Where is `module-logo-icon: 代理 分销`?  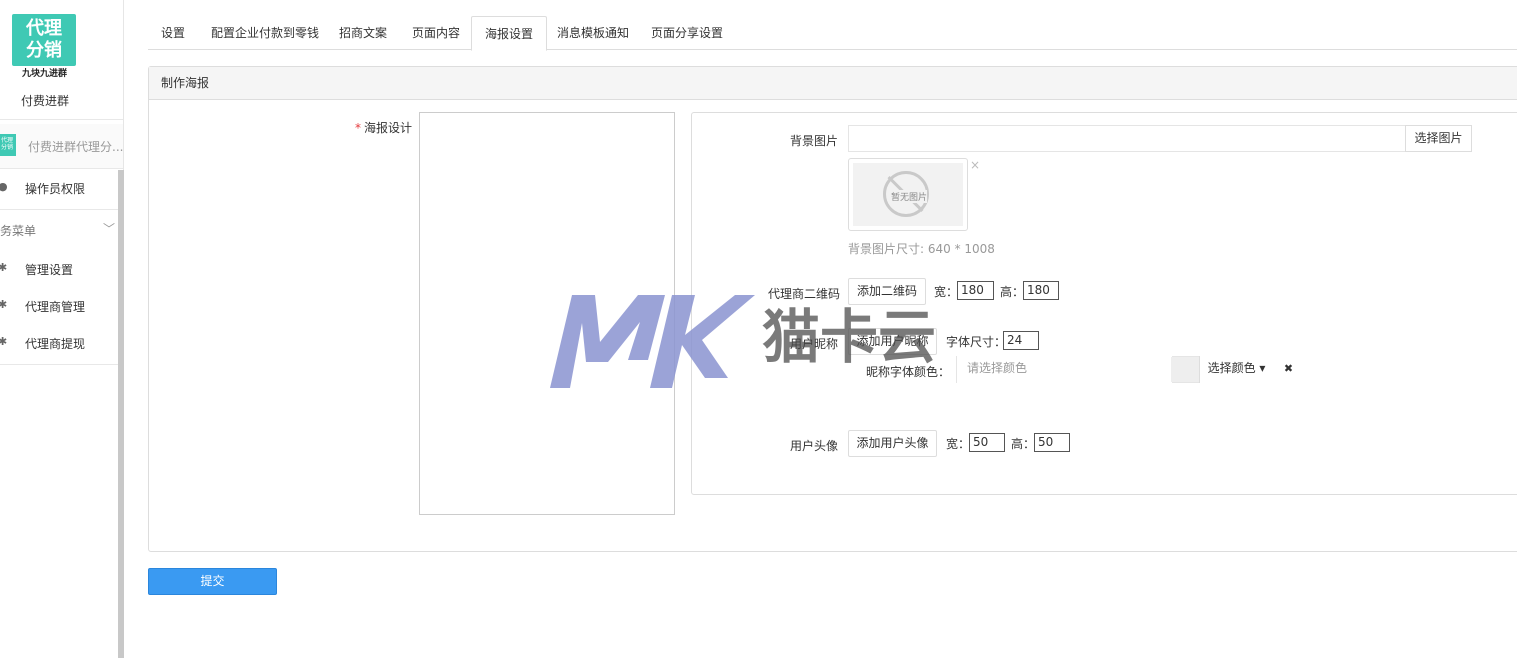 module-logo-icon: 代理 分销 is located at coordinates (8, 145).